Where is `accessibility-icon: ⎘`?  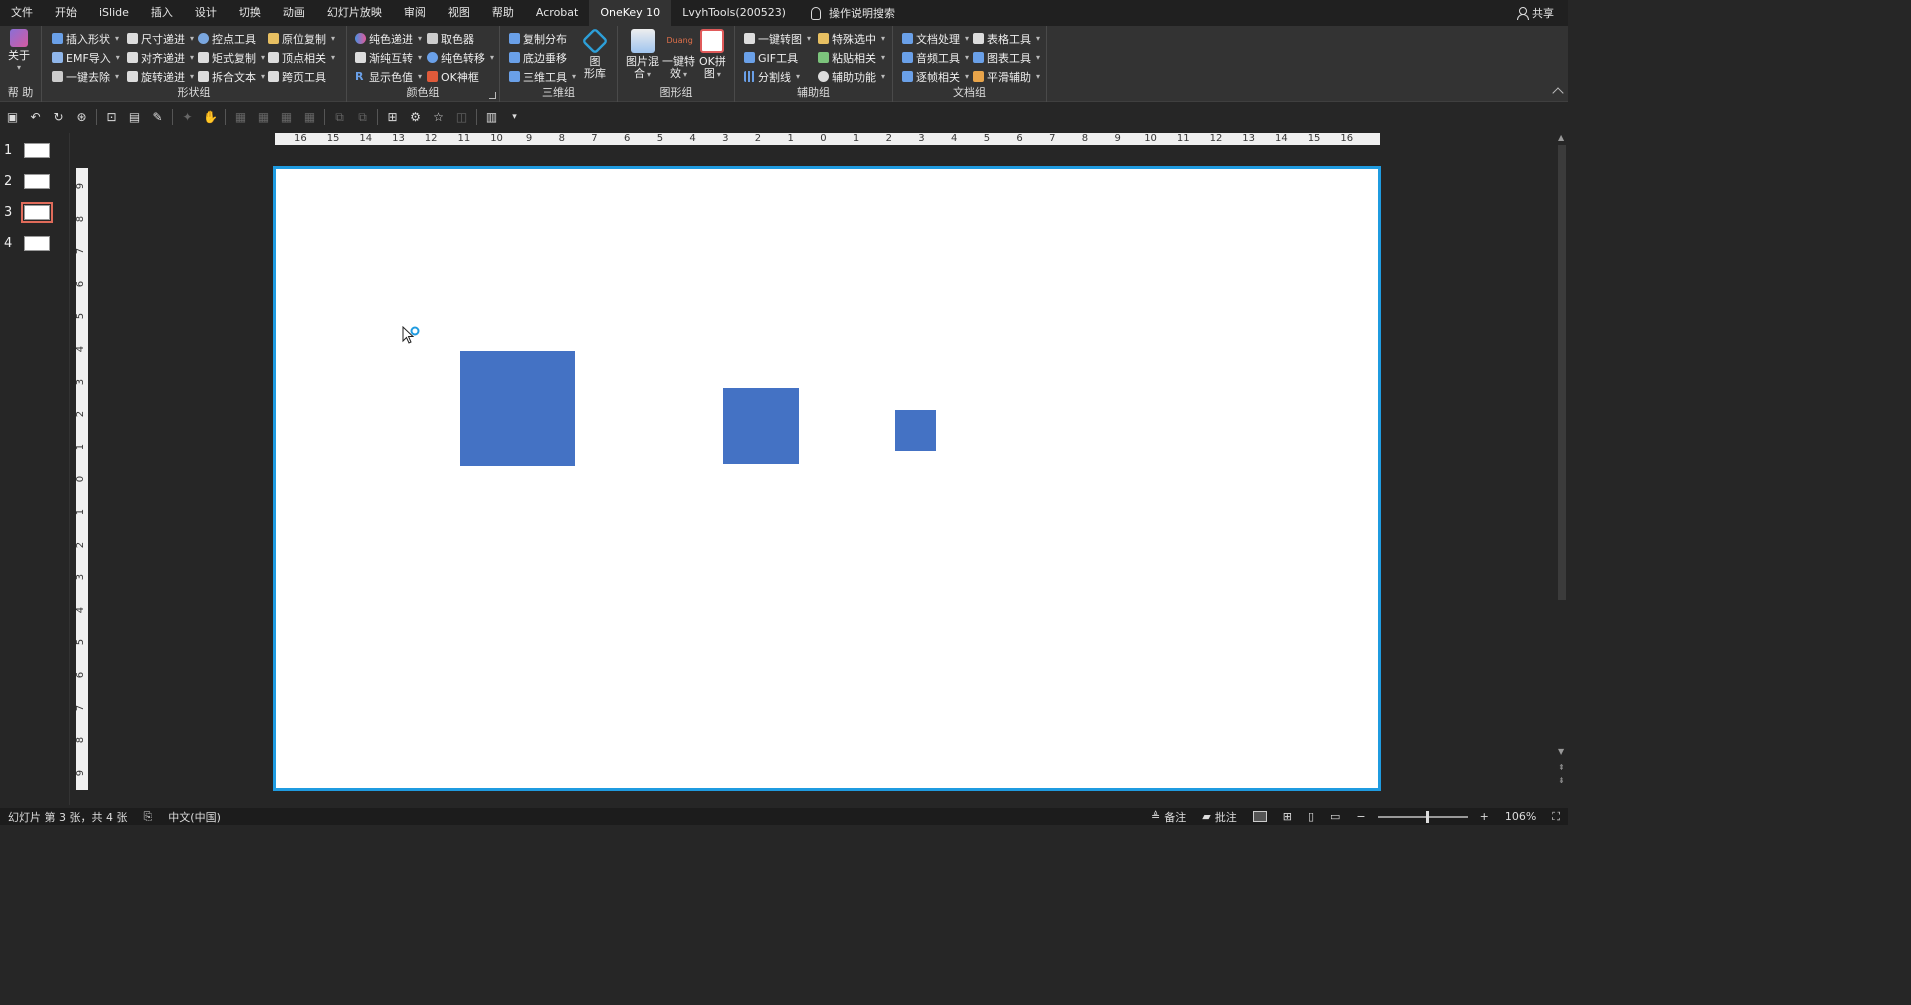 accessibility-icon: ⎘ is located at coordinates (147, 817).